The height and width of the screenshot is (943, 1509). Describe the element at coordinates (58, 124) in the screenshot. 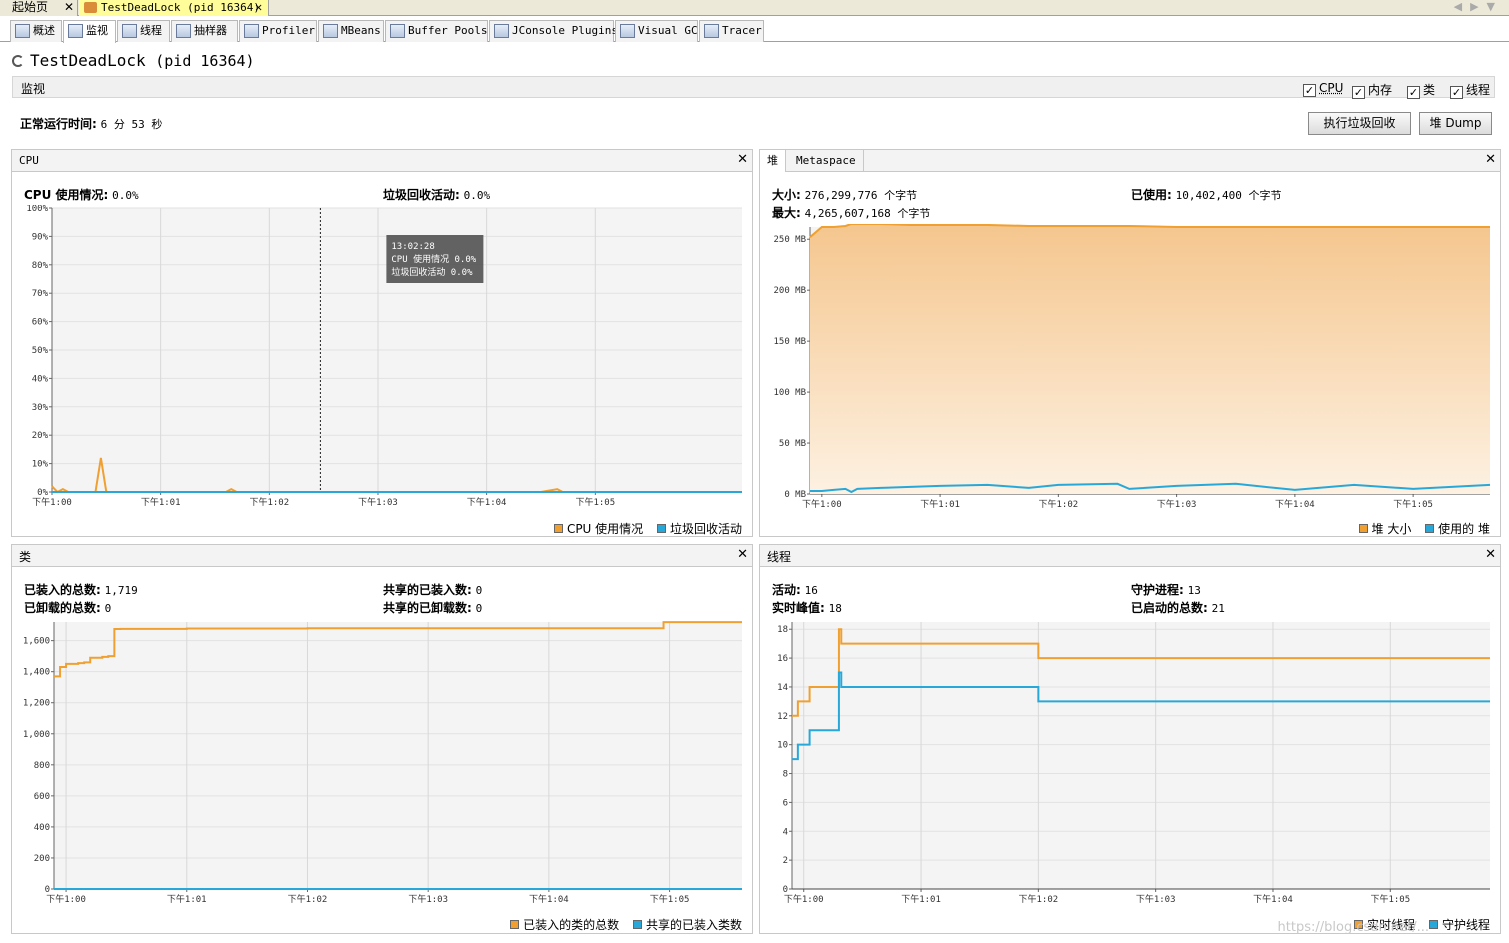

I see `uptime-label: 正常运行时间:` at that location.